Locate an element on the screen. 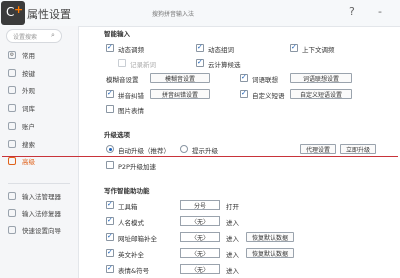  fuzzy-settings-button: 模糊音设置 is located at coordinates (180, 78).